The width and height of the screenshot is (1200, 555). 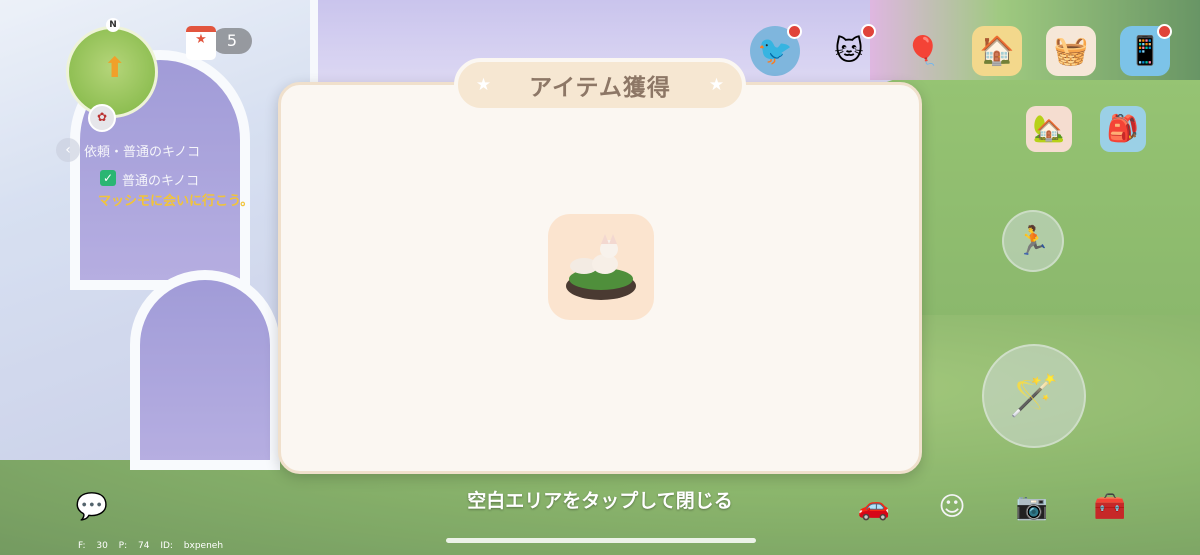 I want to click on event-count-badge: 5, so click(x=232, y=41).